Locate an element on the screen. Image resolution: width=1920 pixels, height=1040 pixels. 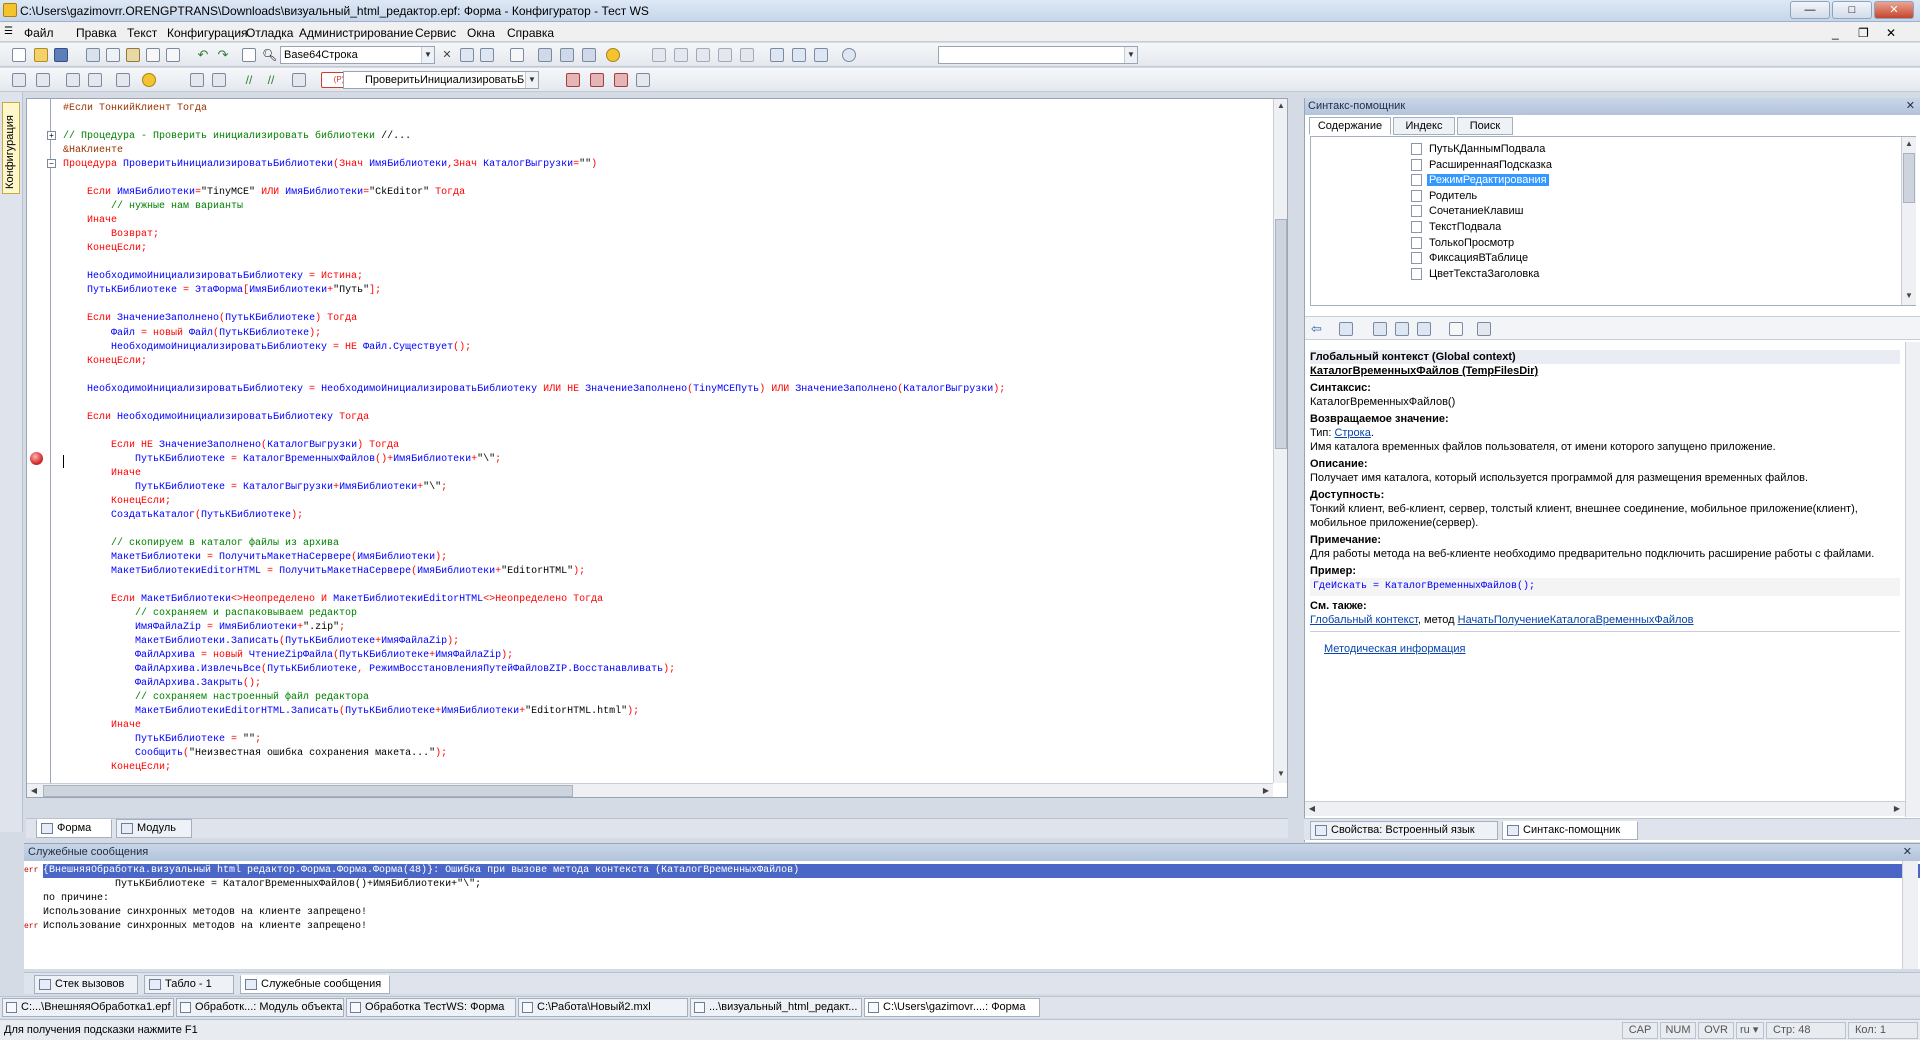
form-icon is located at coordinates (799, 55).